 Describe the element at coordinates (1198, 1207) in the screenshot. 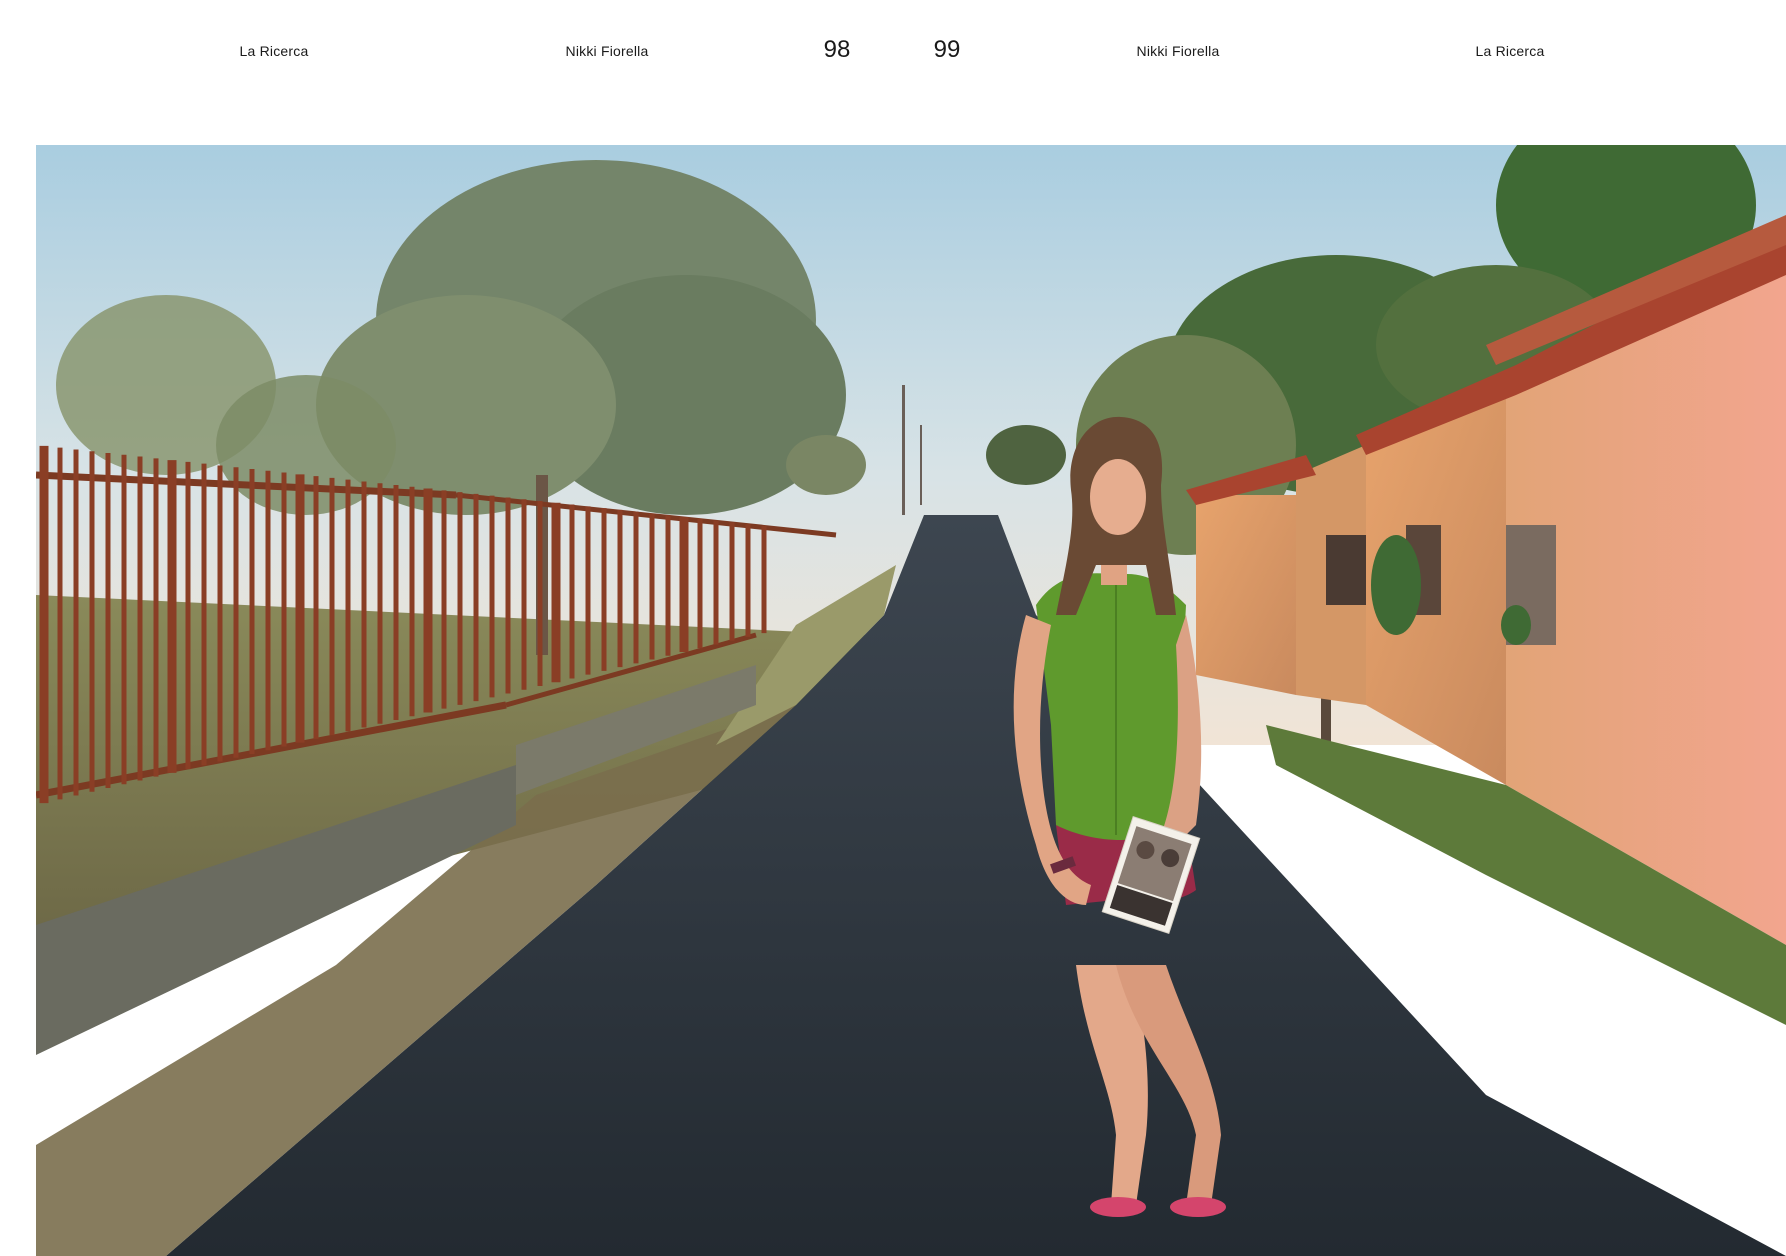

I see `right-sandal` at that location.